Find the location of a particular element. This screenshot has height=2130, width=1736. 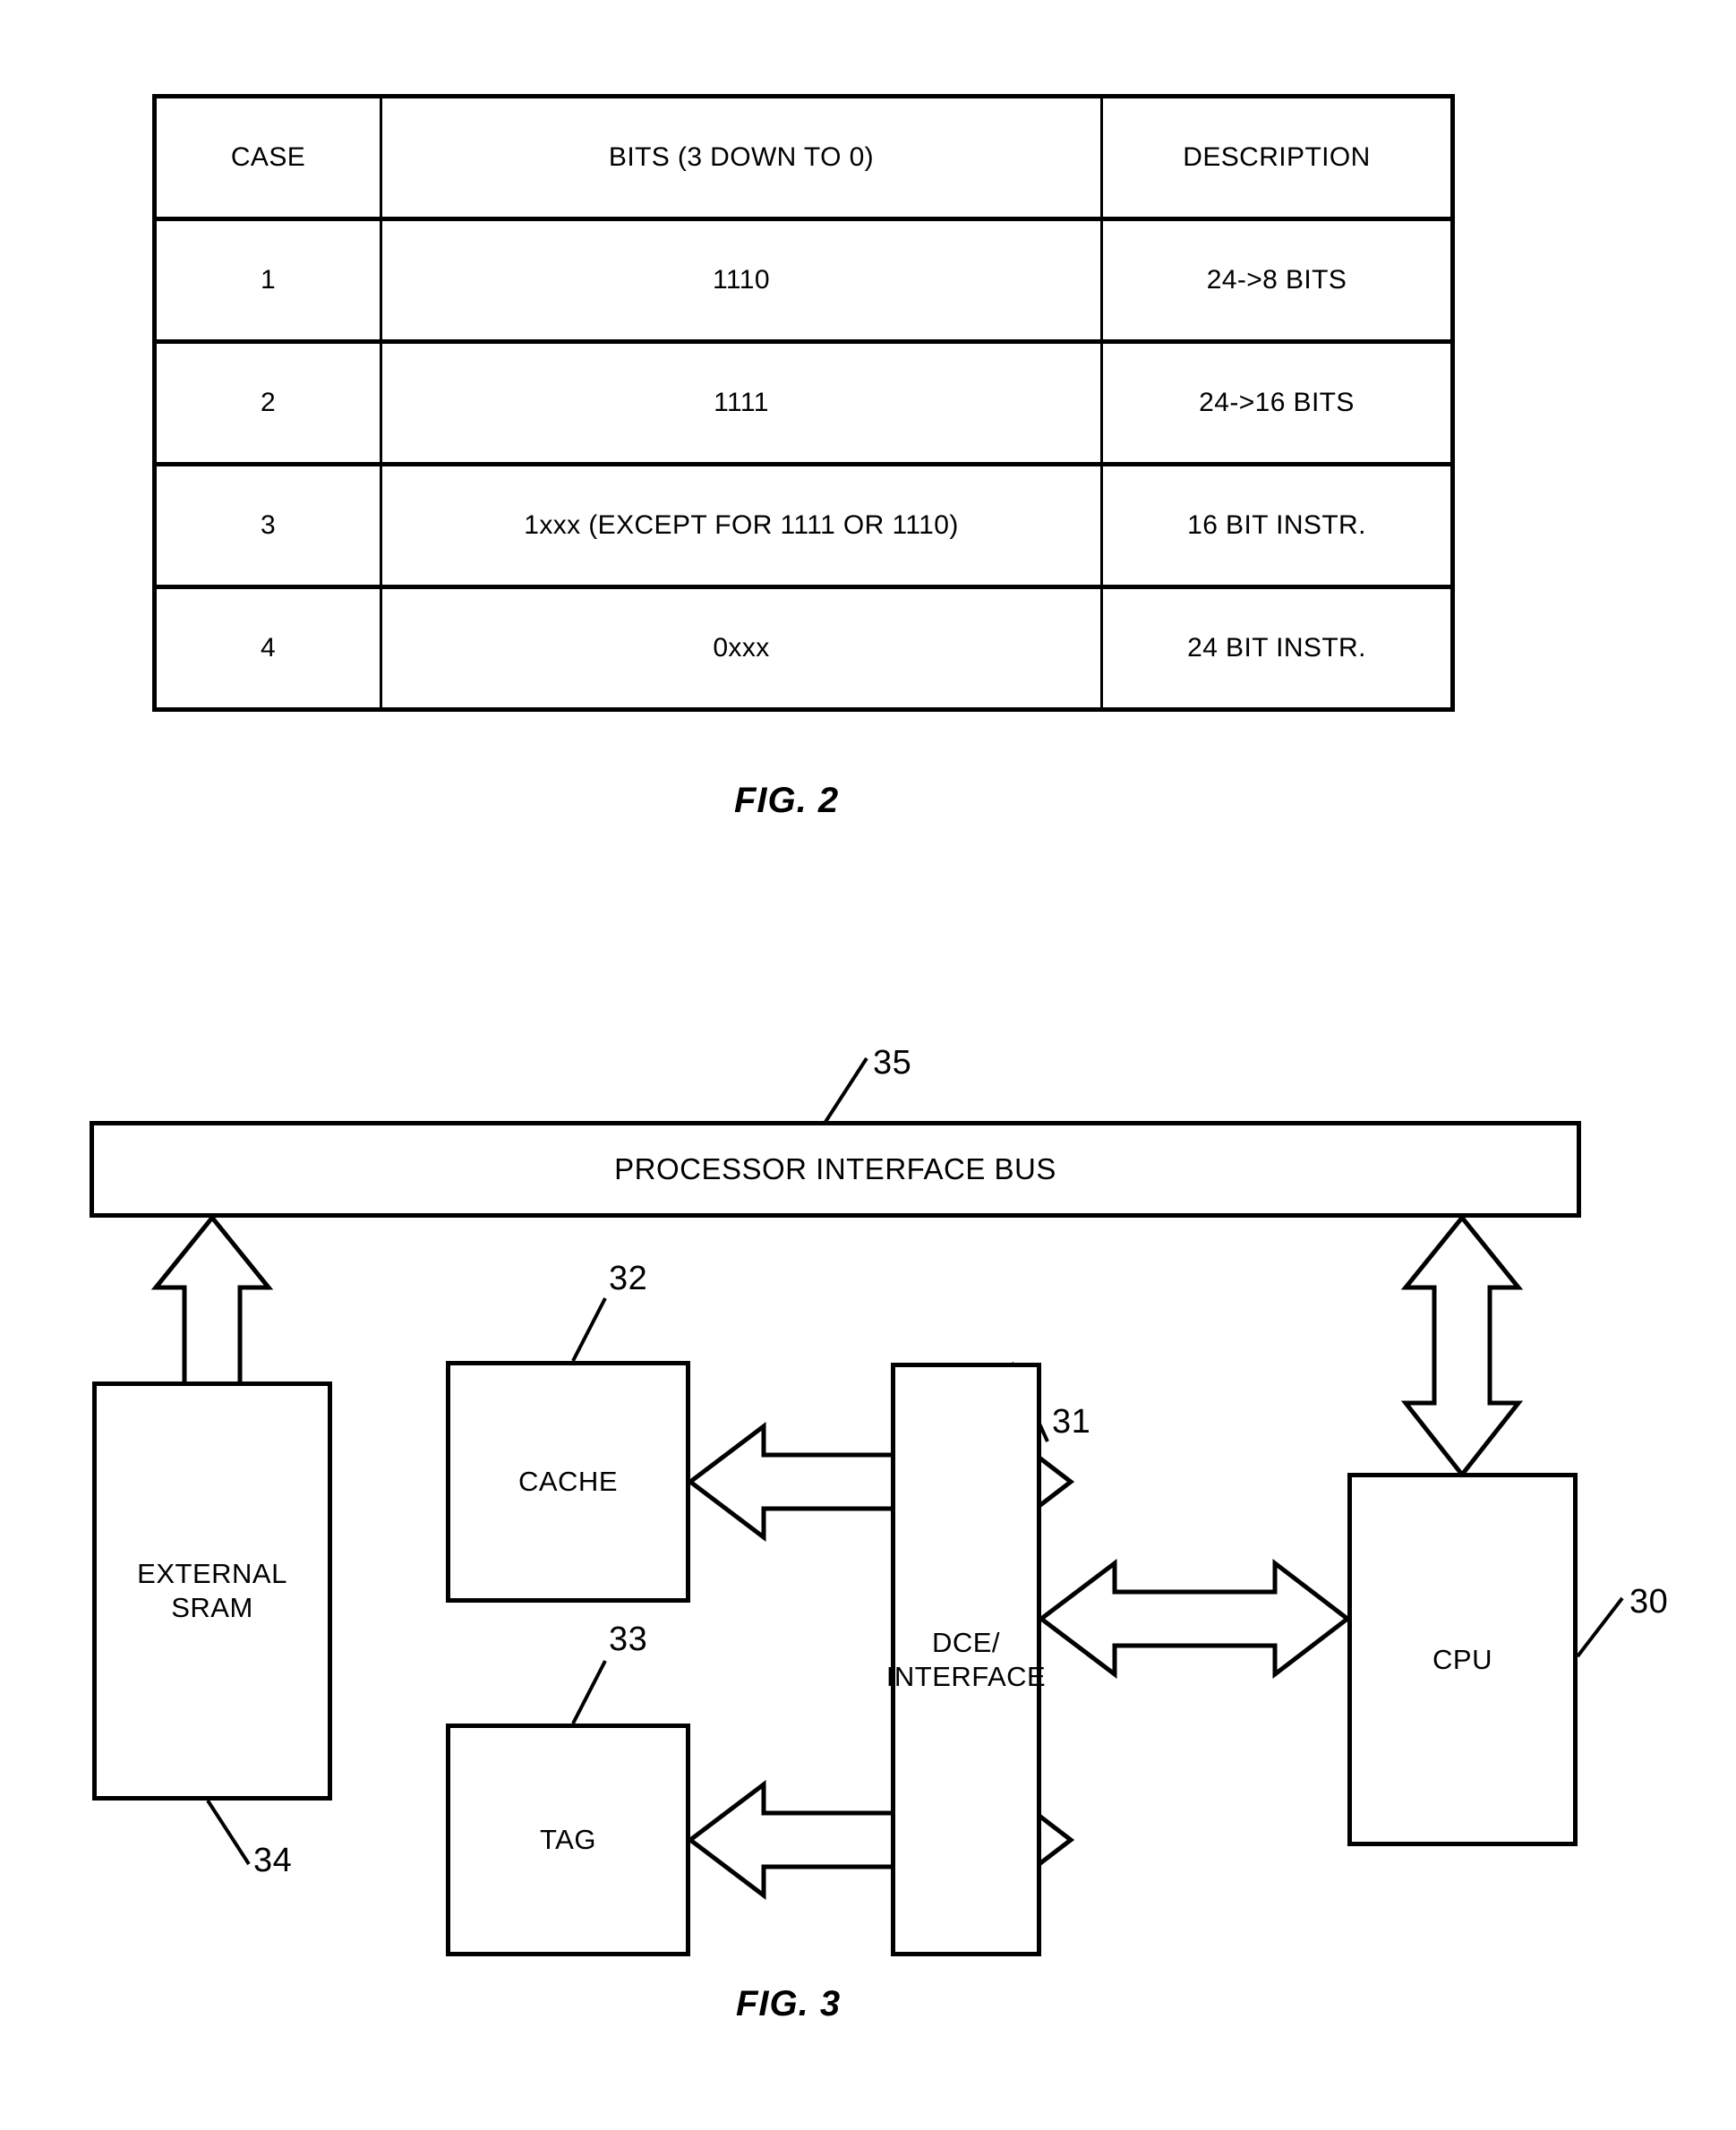

block-label-sram: EXTERNAL SRAM is located at coordinates (212, 1591).